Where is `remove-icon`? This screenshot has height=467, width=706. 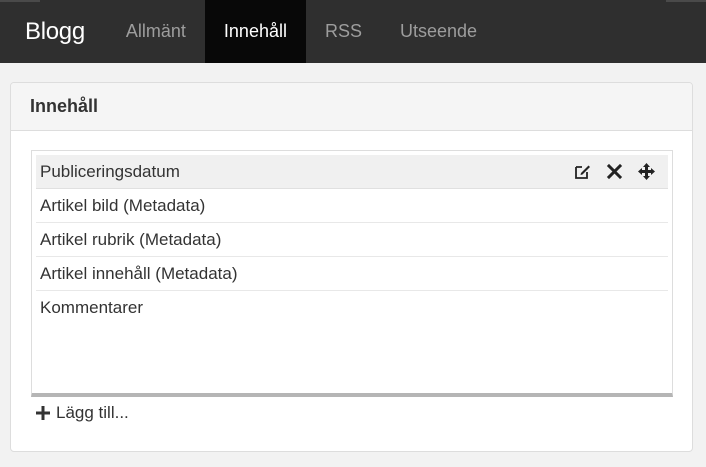 remove-icon is located at coordinates (614, 171).